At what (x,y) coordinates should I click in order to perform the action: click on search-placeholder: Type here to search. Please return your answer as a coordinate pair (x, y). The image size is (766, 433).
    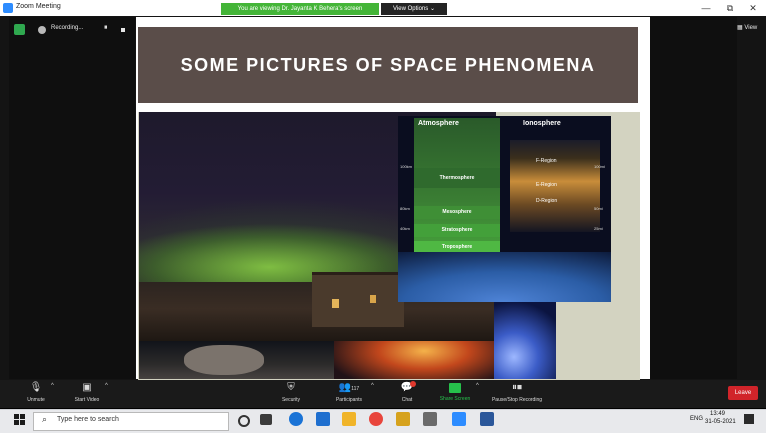
    Looking at the image, I should click on (88, 419).